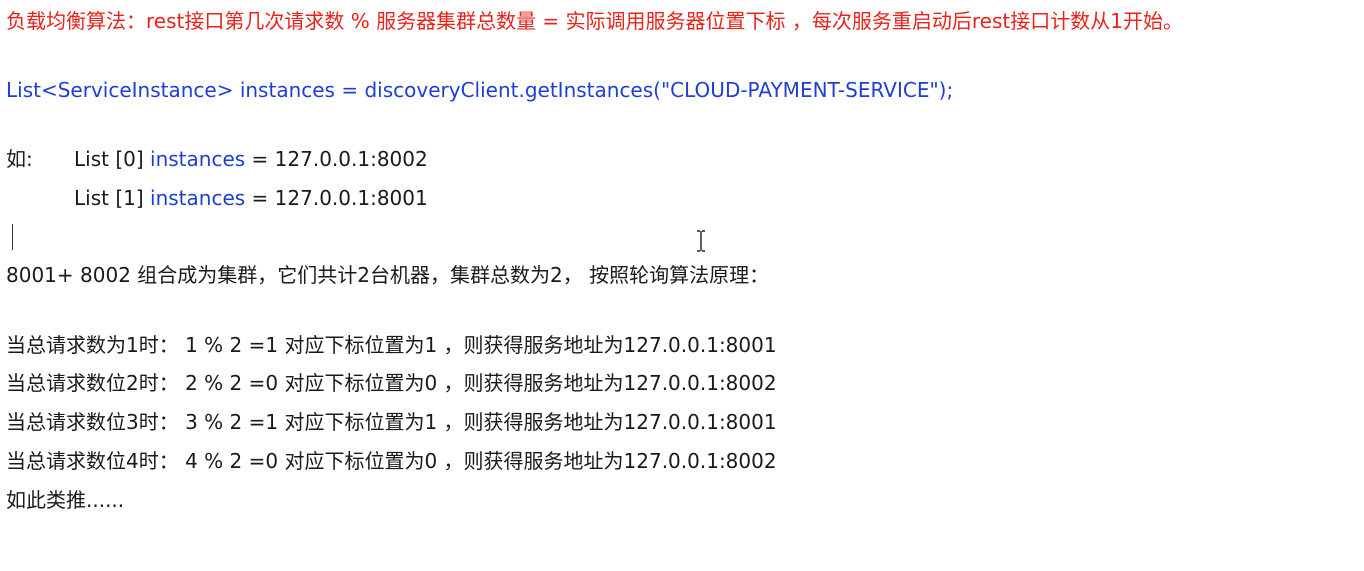 This screenshot has width=1364, height=571. Describe the element at coordinates (701, 241) in the screenshot. I see `ibeam-cursor-icon` at that location.